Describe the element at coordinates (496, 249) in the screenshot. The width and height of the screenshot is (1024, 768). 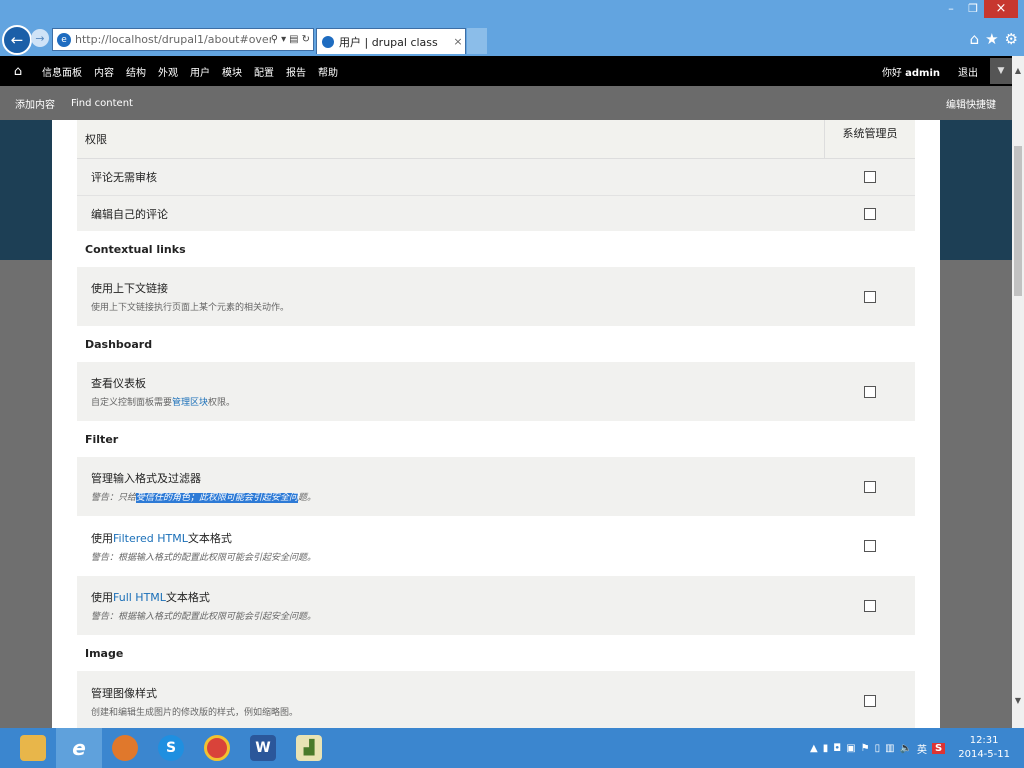
I see `module-heading: Contextual links` at that location.